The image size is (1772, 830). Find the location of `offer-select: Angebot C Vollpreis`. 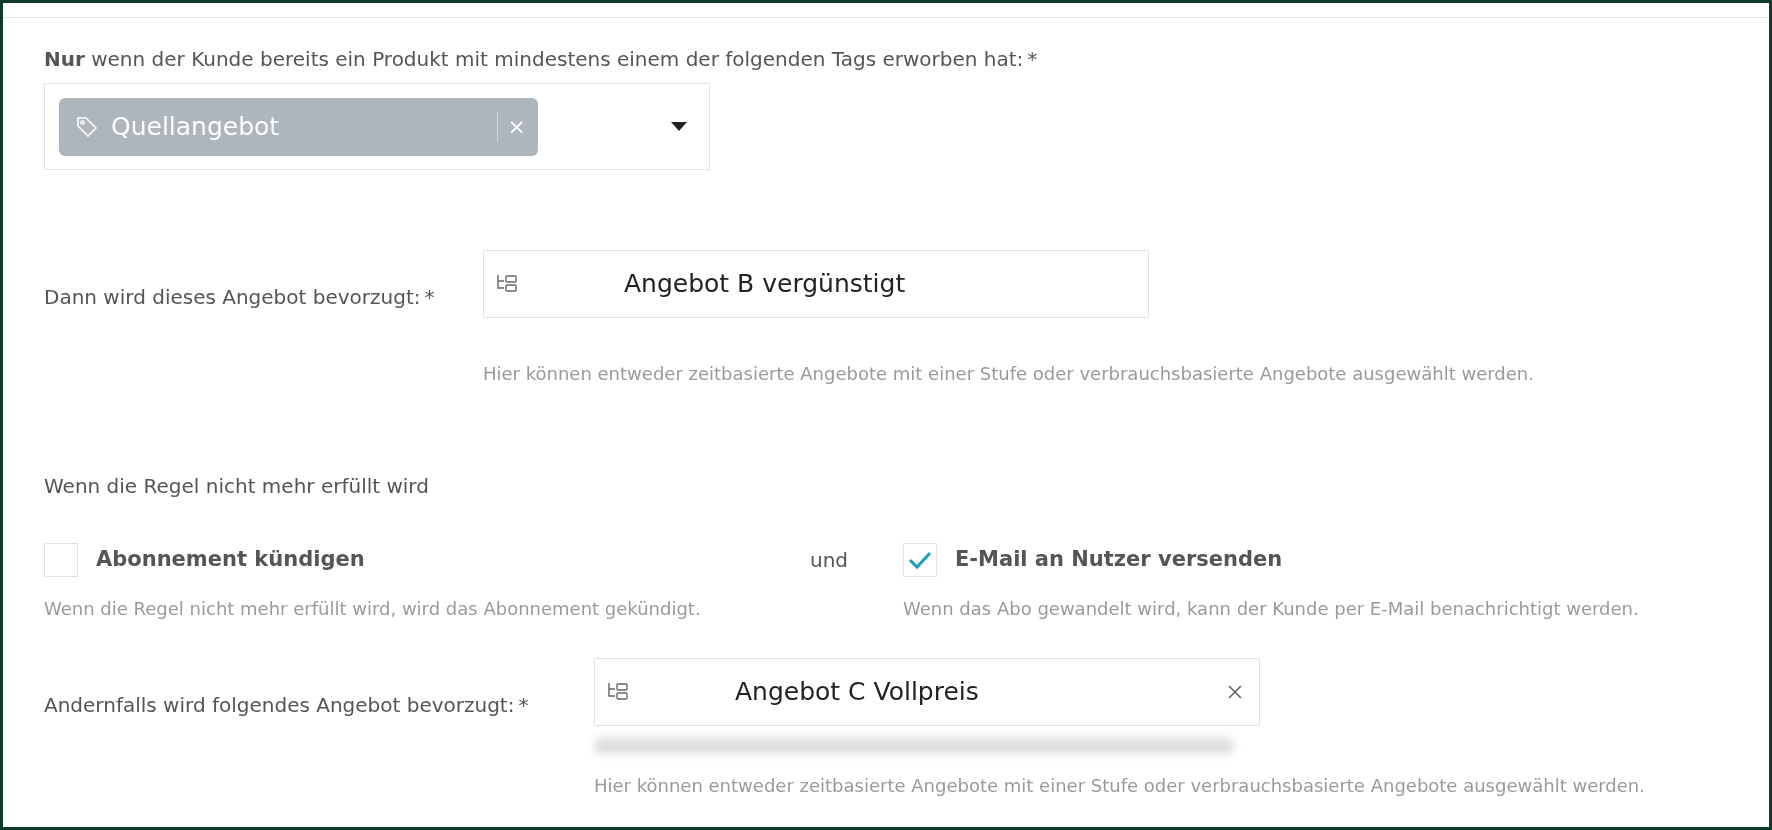

offer-select: Angebot C Vollpreis is located at coordinates (927, 692).